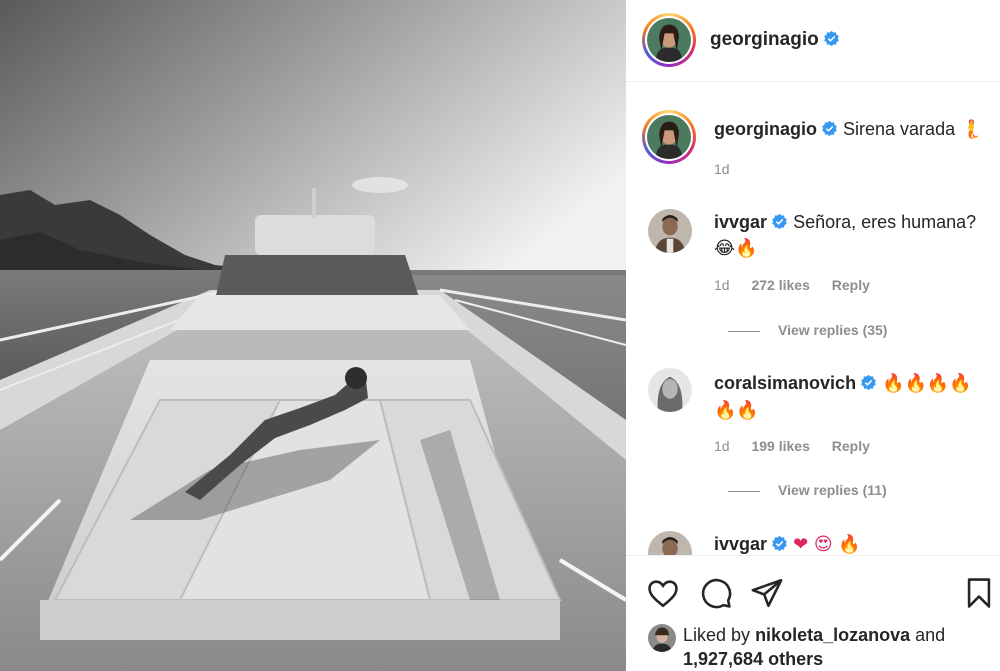 The height and width of the screenshot is (671, 1000). What do you see at coordinates (930, 635) in the screenshot?
I see `liked-by-and: and` at bounding box center [930, 635].